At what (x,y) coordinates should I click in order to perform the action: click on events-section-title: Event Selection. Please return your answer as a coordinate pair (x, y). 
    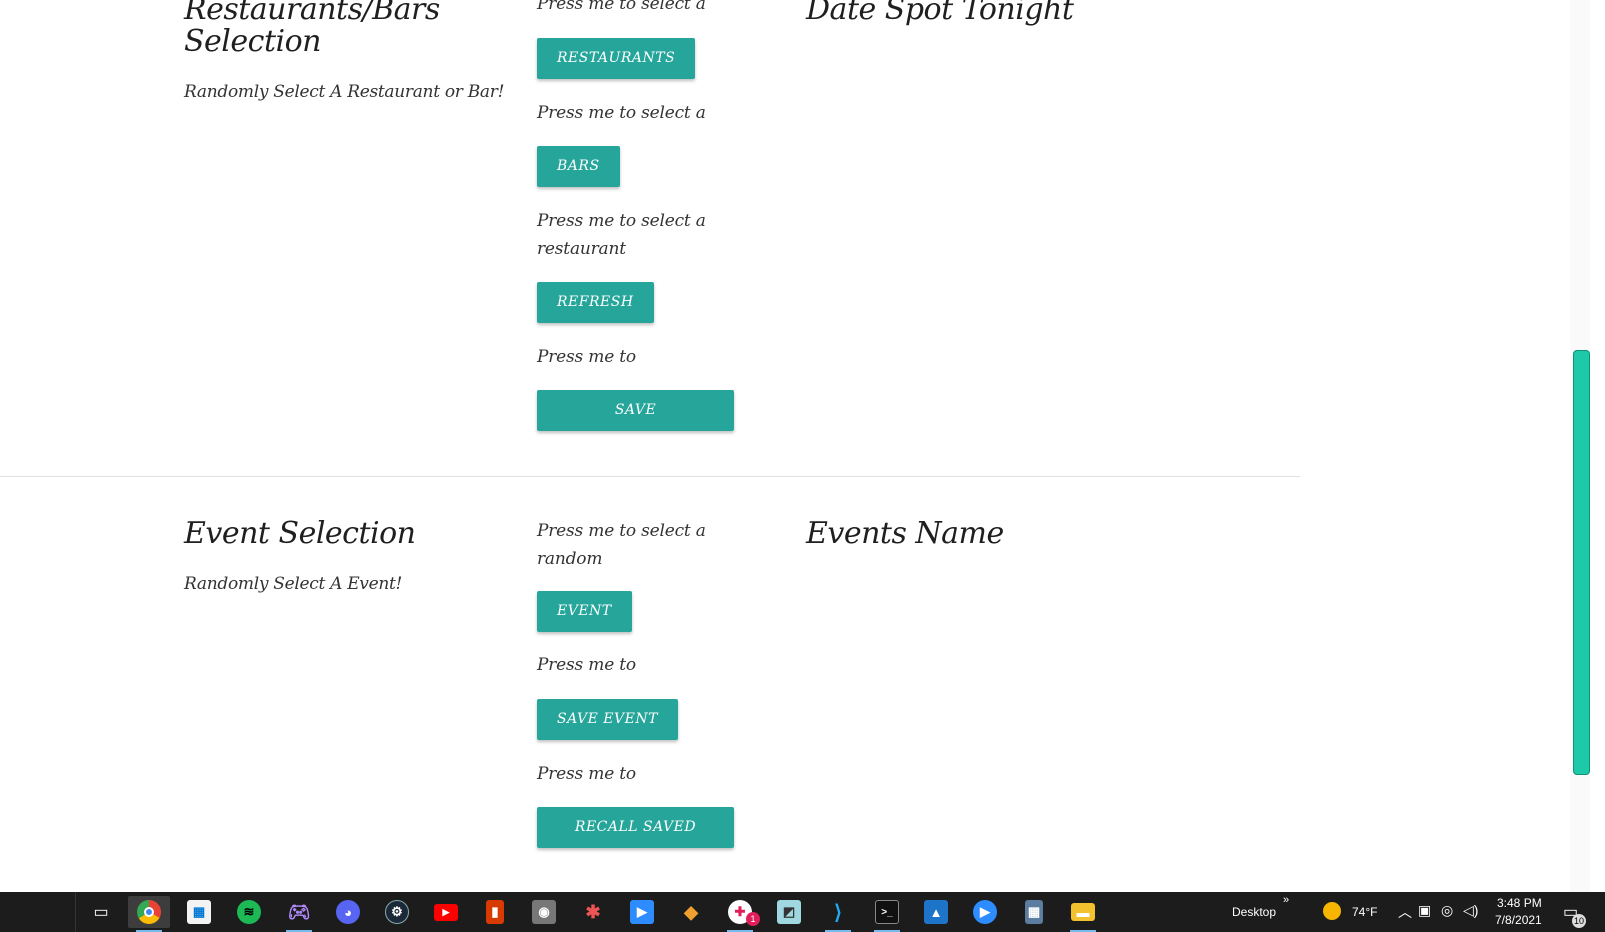
    Looking at the image, I should click on (300, 533).